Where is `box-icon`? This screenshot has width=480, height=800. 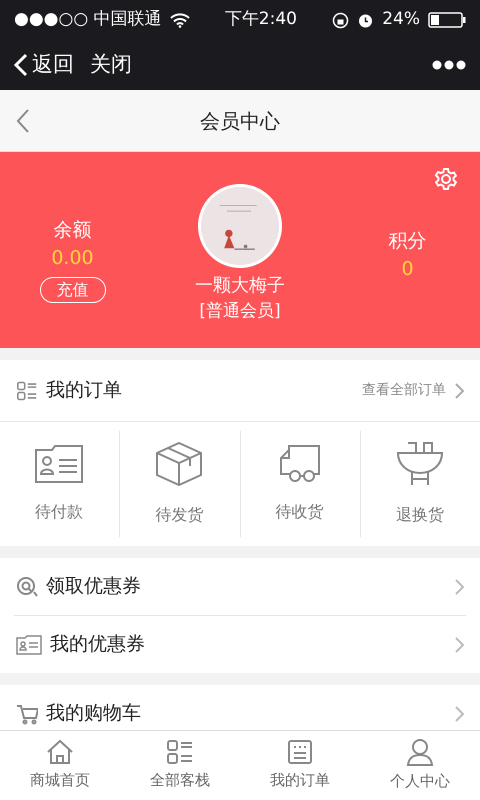
box-icon is located at coordinates (179, 464).